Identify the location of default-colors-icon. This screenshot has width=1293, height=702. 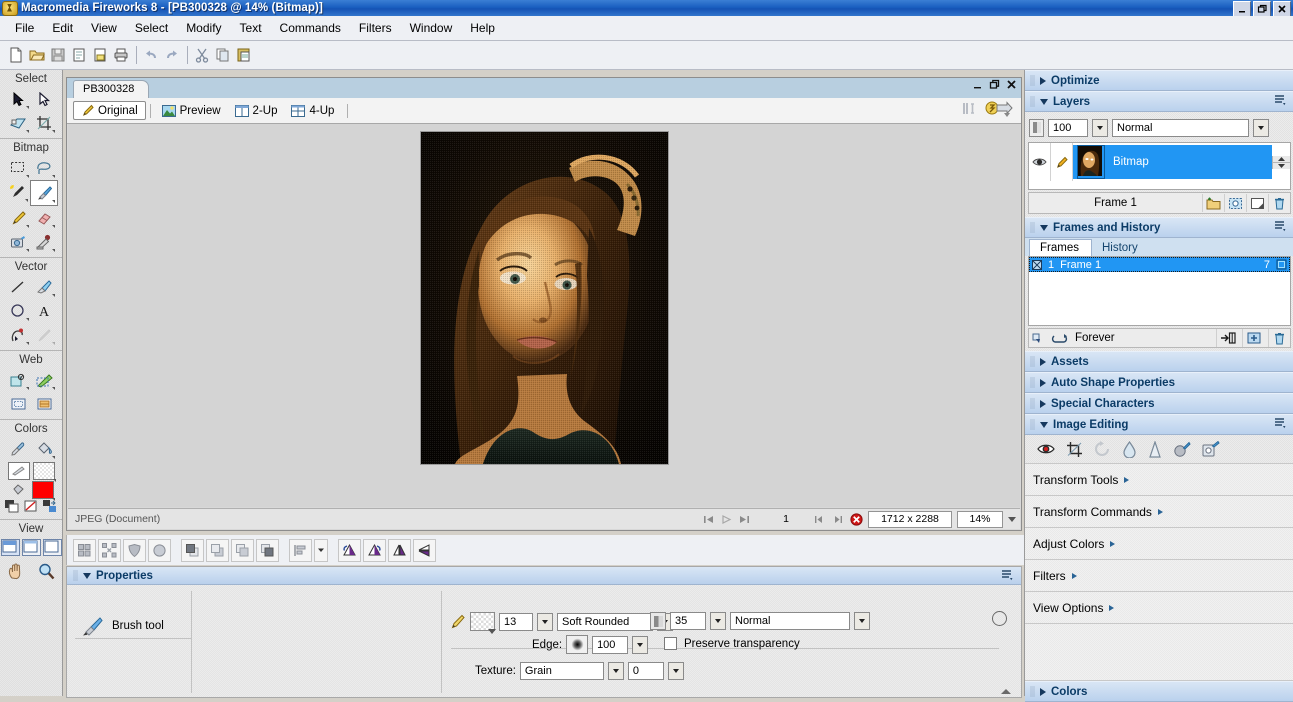
(12, 506).